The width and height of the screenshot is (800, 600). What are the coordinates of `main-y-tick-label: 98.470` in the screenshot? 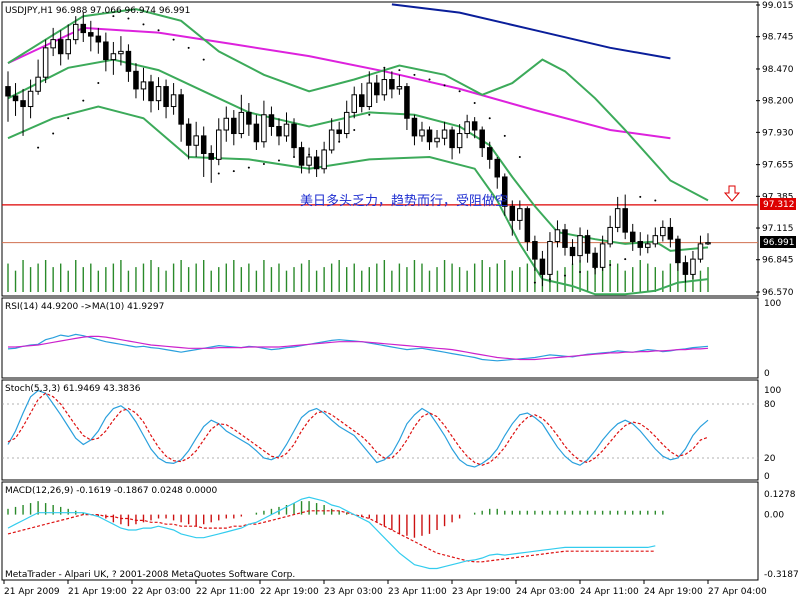 It's located at (778, 70).